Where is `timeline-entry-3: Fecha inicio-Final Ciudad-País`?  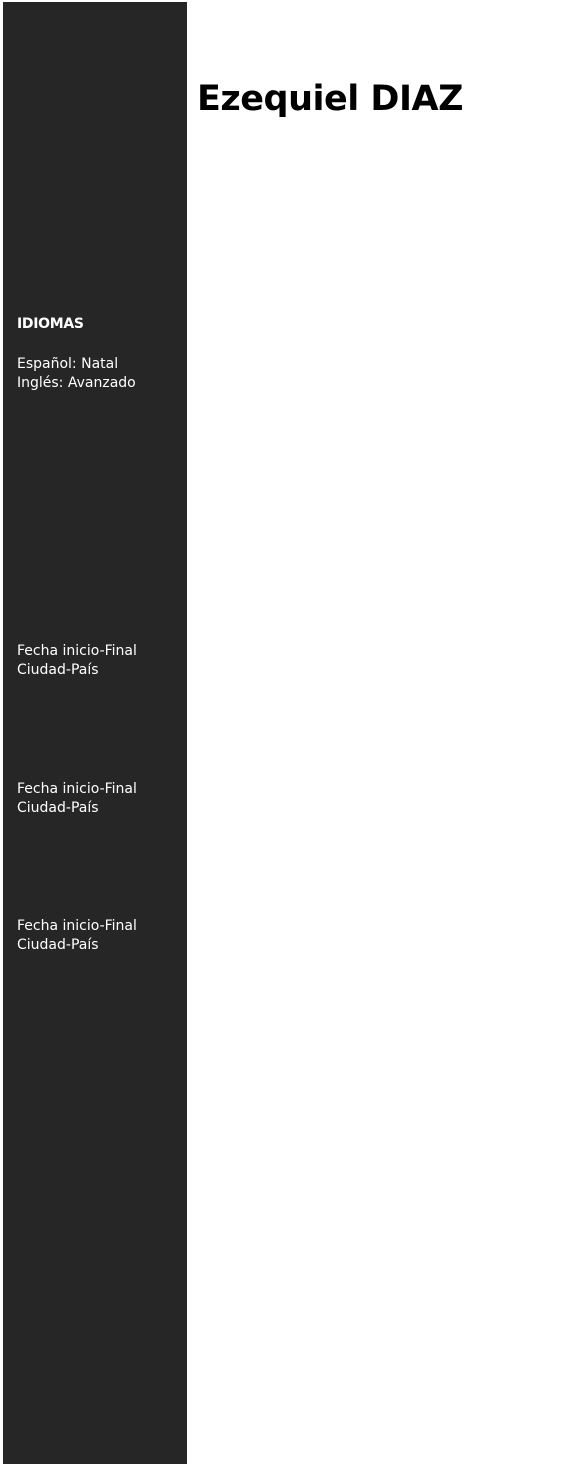 timeline-entry-3: Fecha inicio-Final Ciudad-País is located at coordinates (77, 936).